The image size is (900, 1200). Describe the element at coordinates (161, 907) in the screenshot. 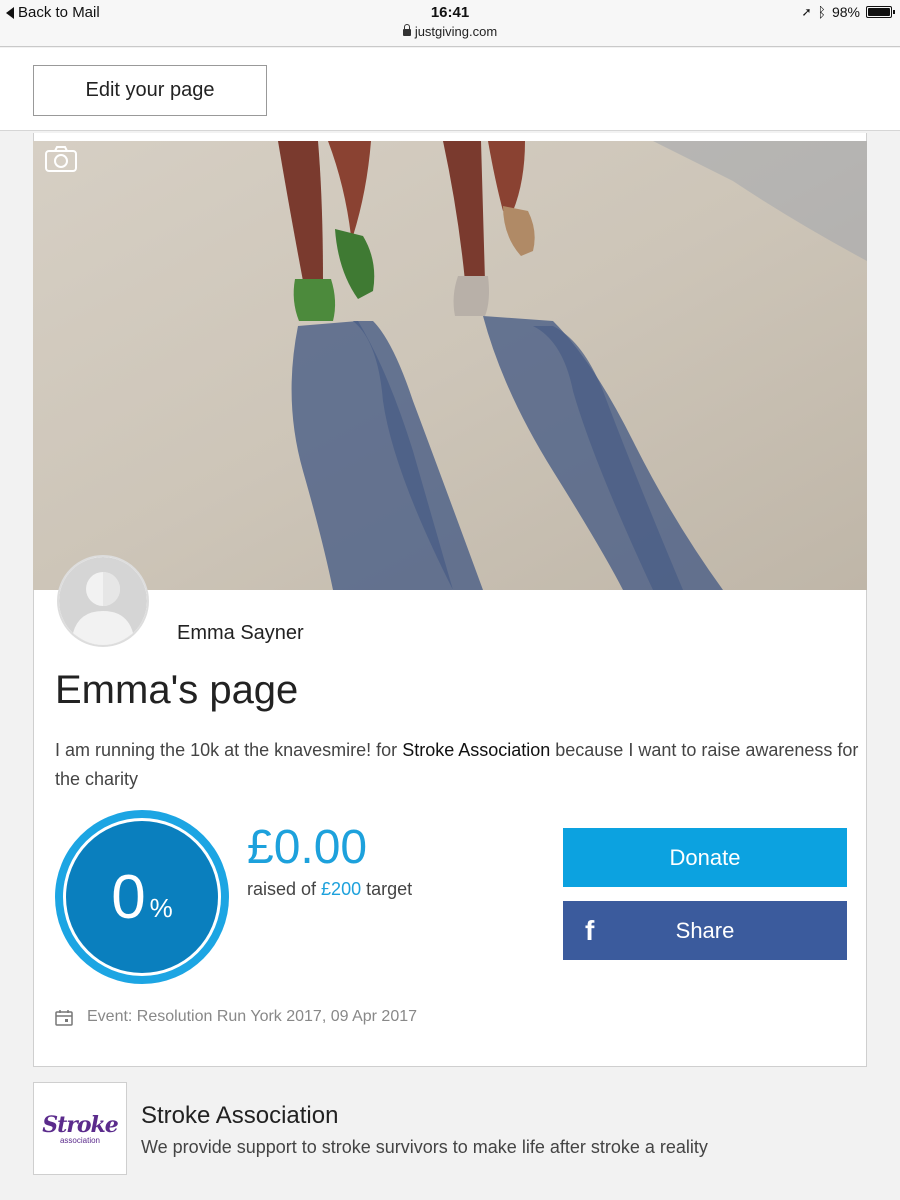

I see `percent-sign: %` at that location.